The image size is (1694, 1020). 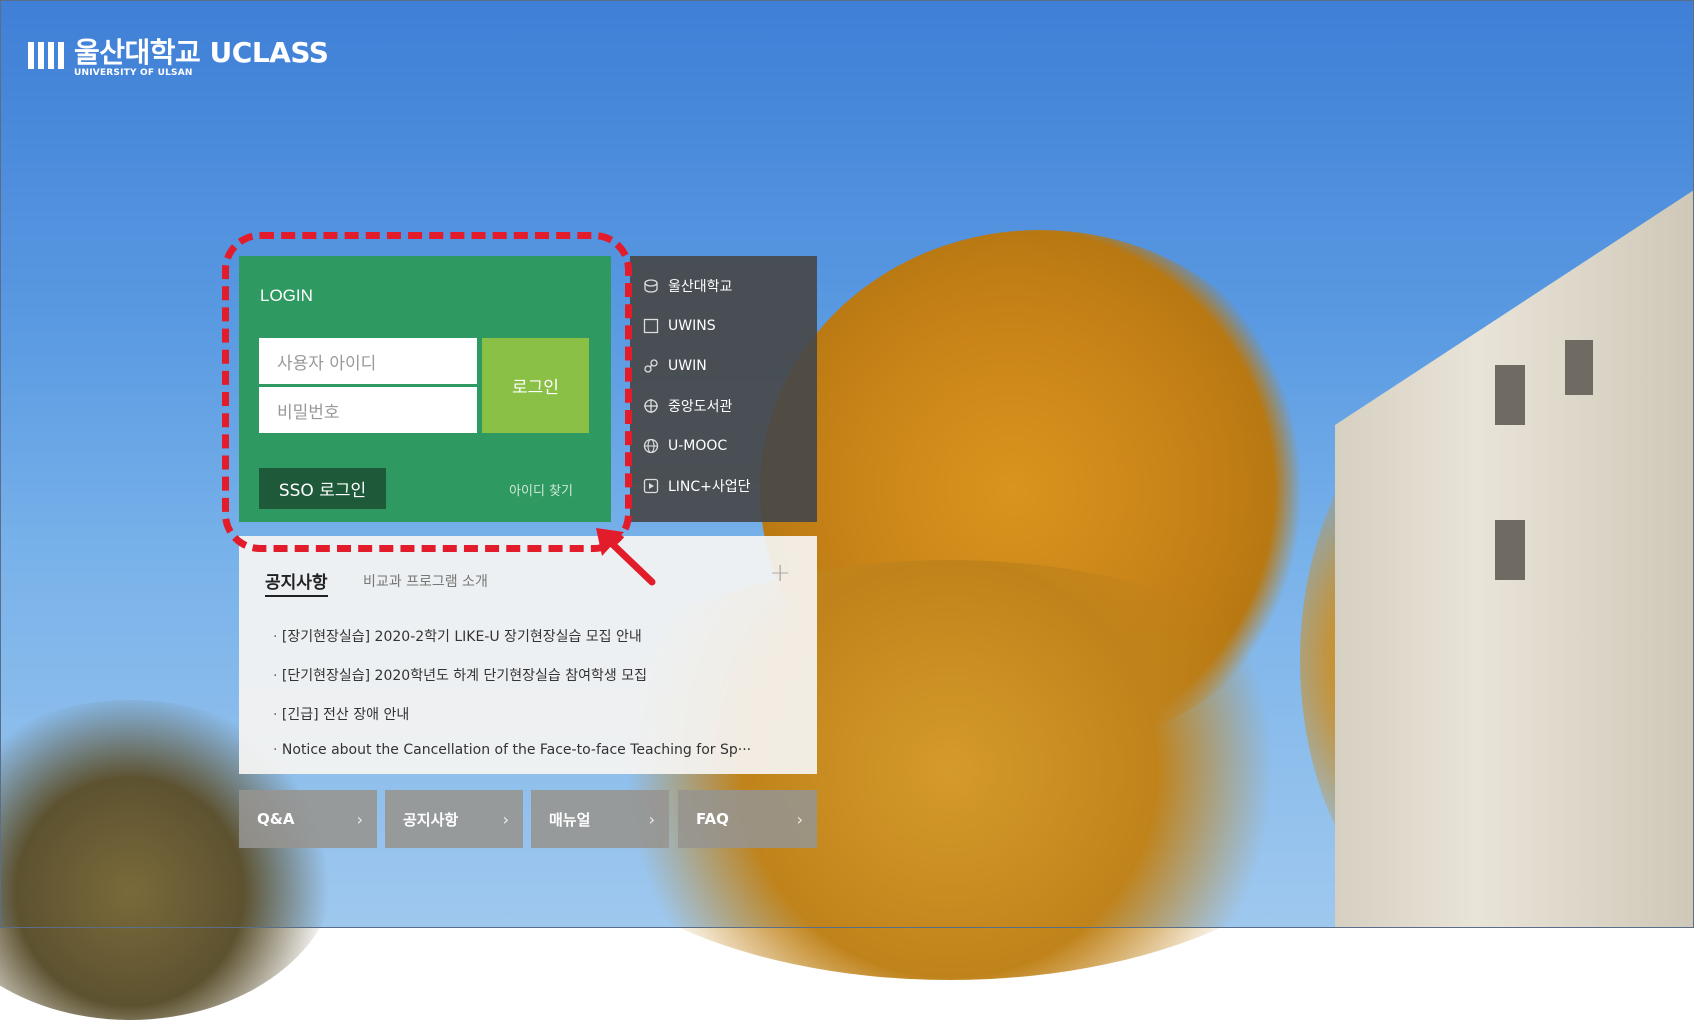 I want to click on notice-item: [장기현장실습] 2020-2학기 LIKE-U 장기현장실습 모집 안내, so click(x=538, y=636).